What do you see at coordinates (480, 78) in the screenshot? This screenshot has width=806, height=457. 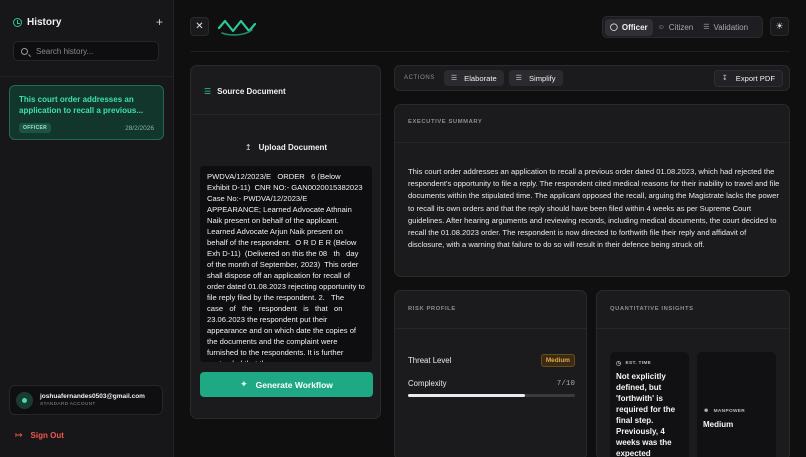 I see `elaborate-label: Elaborate` at bounding box center [480, 78].